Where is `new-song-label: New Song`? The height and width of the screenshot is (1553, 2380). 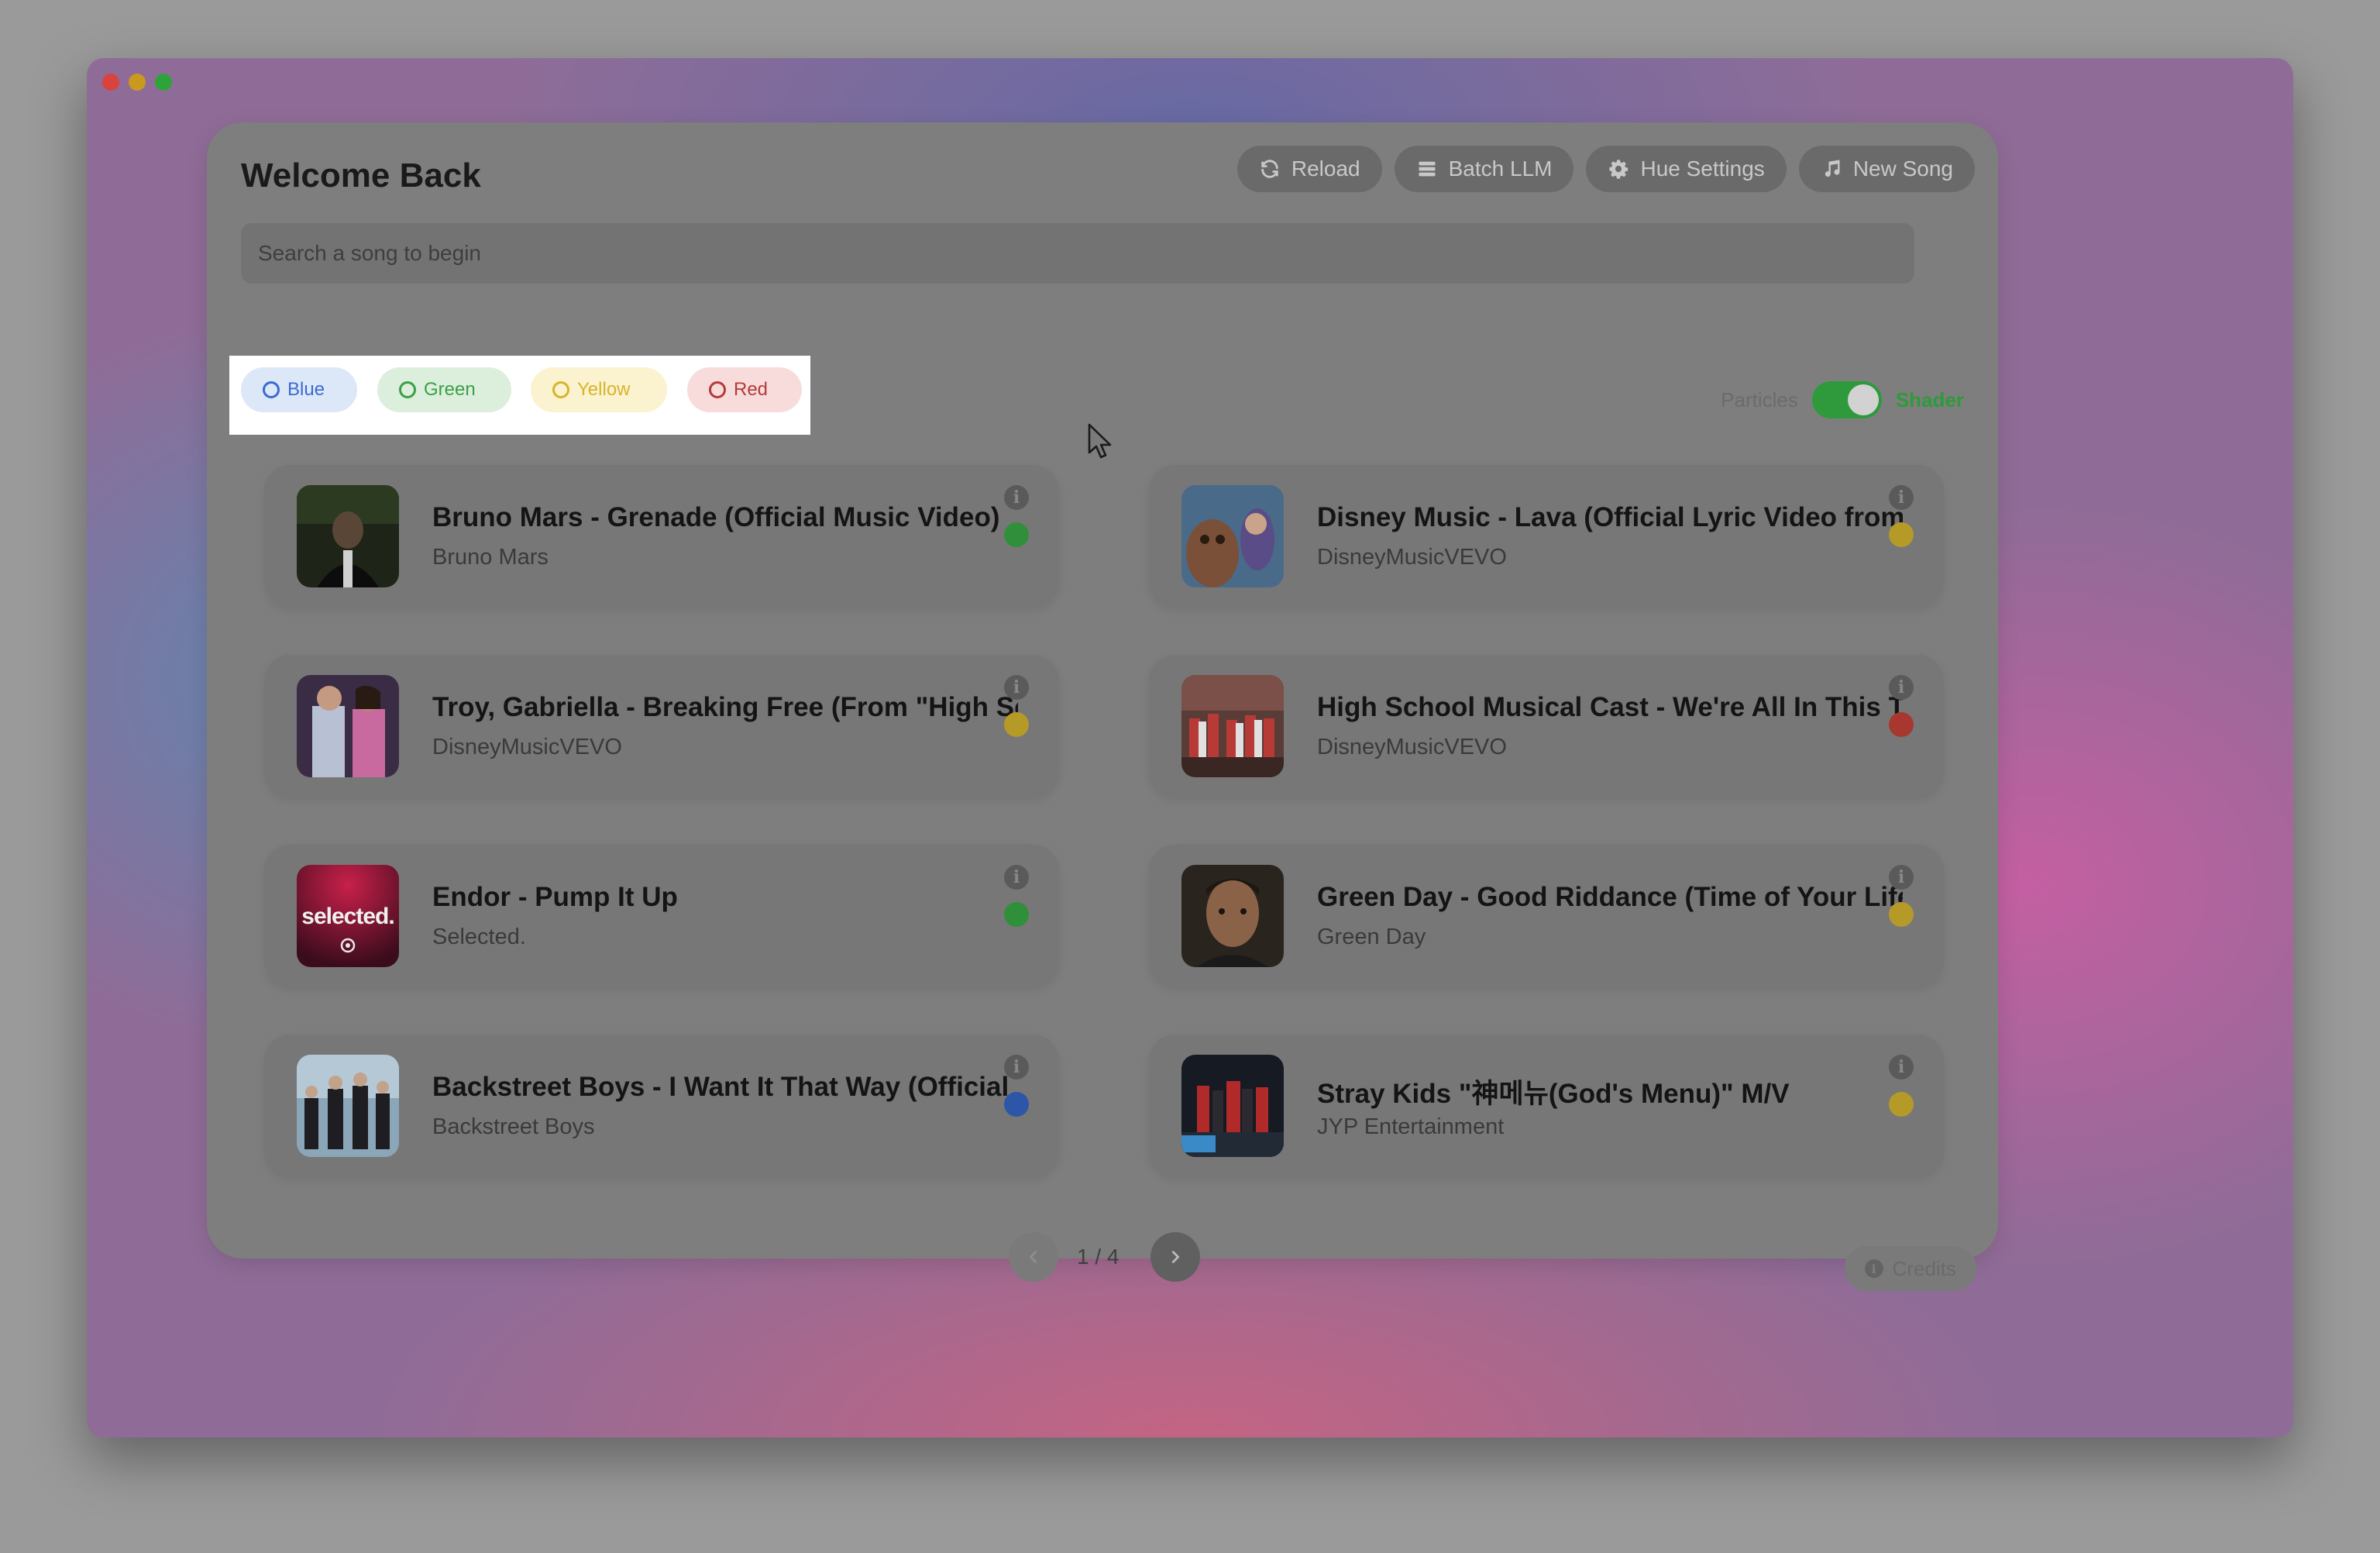
new-song-label: New Song is located at coordinates (1903, 169).